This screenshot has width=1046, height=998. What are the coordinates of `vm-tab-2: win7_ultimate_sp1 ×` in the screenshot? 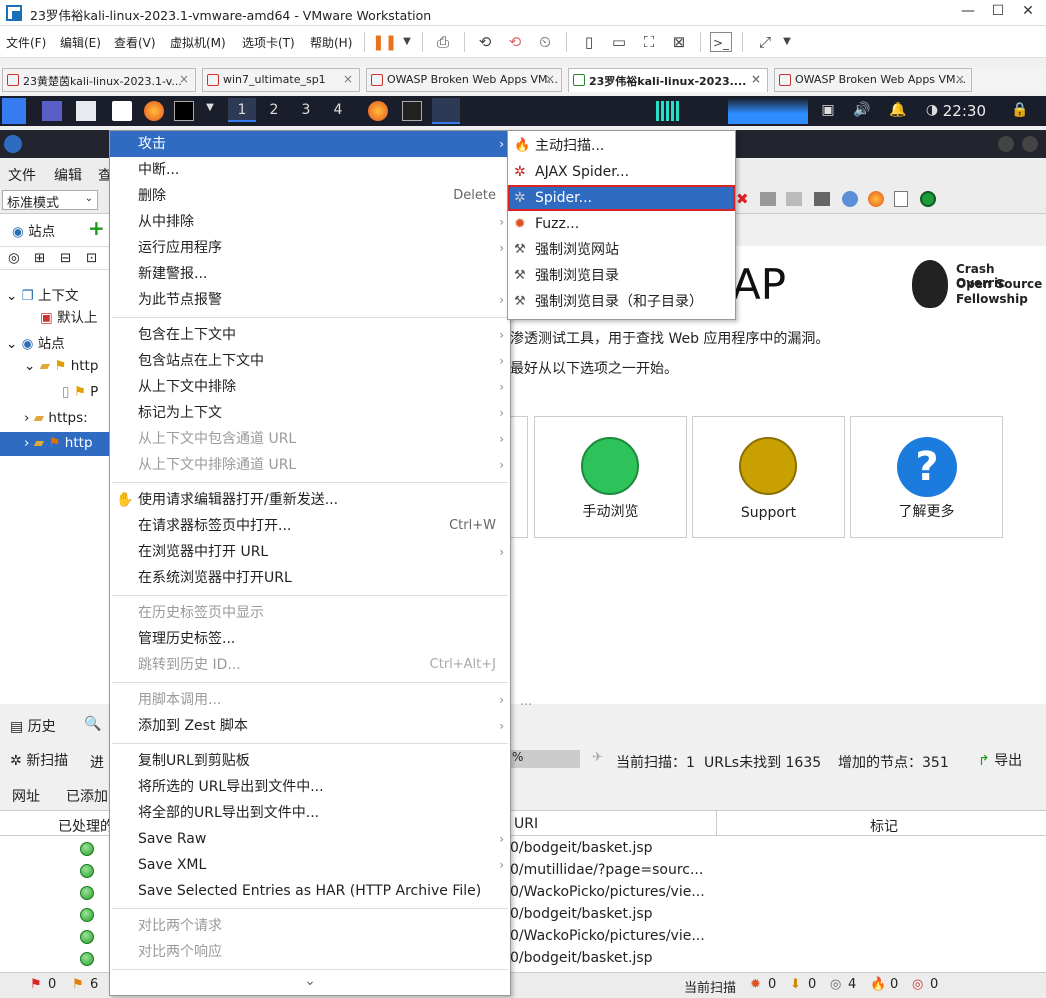 It's located at (281, 80).